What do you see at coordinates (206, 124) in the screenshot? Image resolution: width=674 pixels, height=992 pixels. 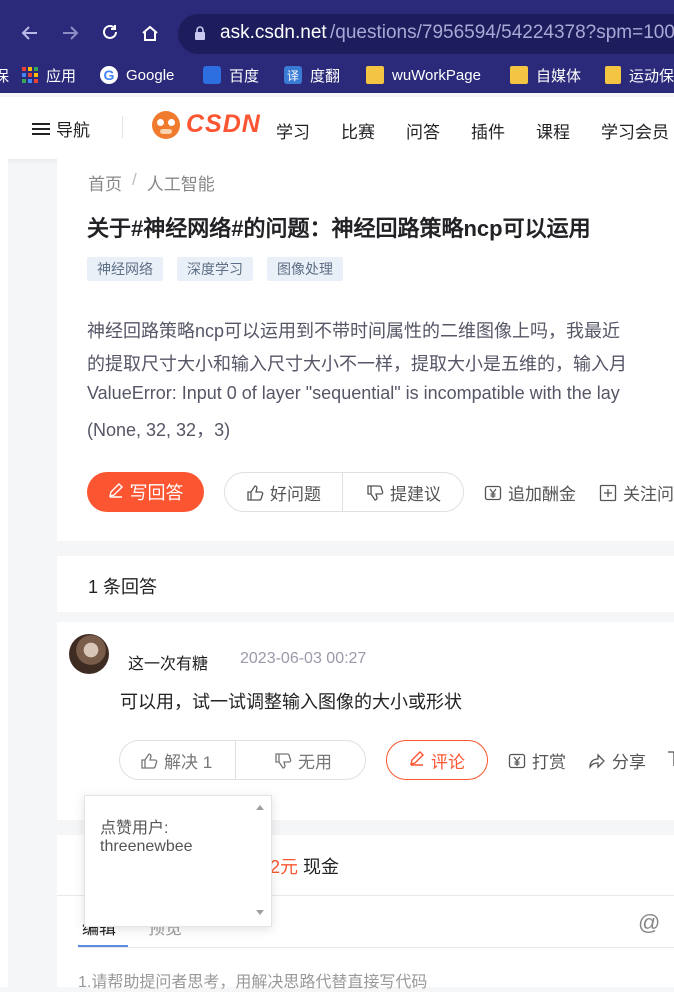 I see `csdn-logo: CSDN` at bounding box center [206, 124].